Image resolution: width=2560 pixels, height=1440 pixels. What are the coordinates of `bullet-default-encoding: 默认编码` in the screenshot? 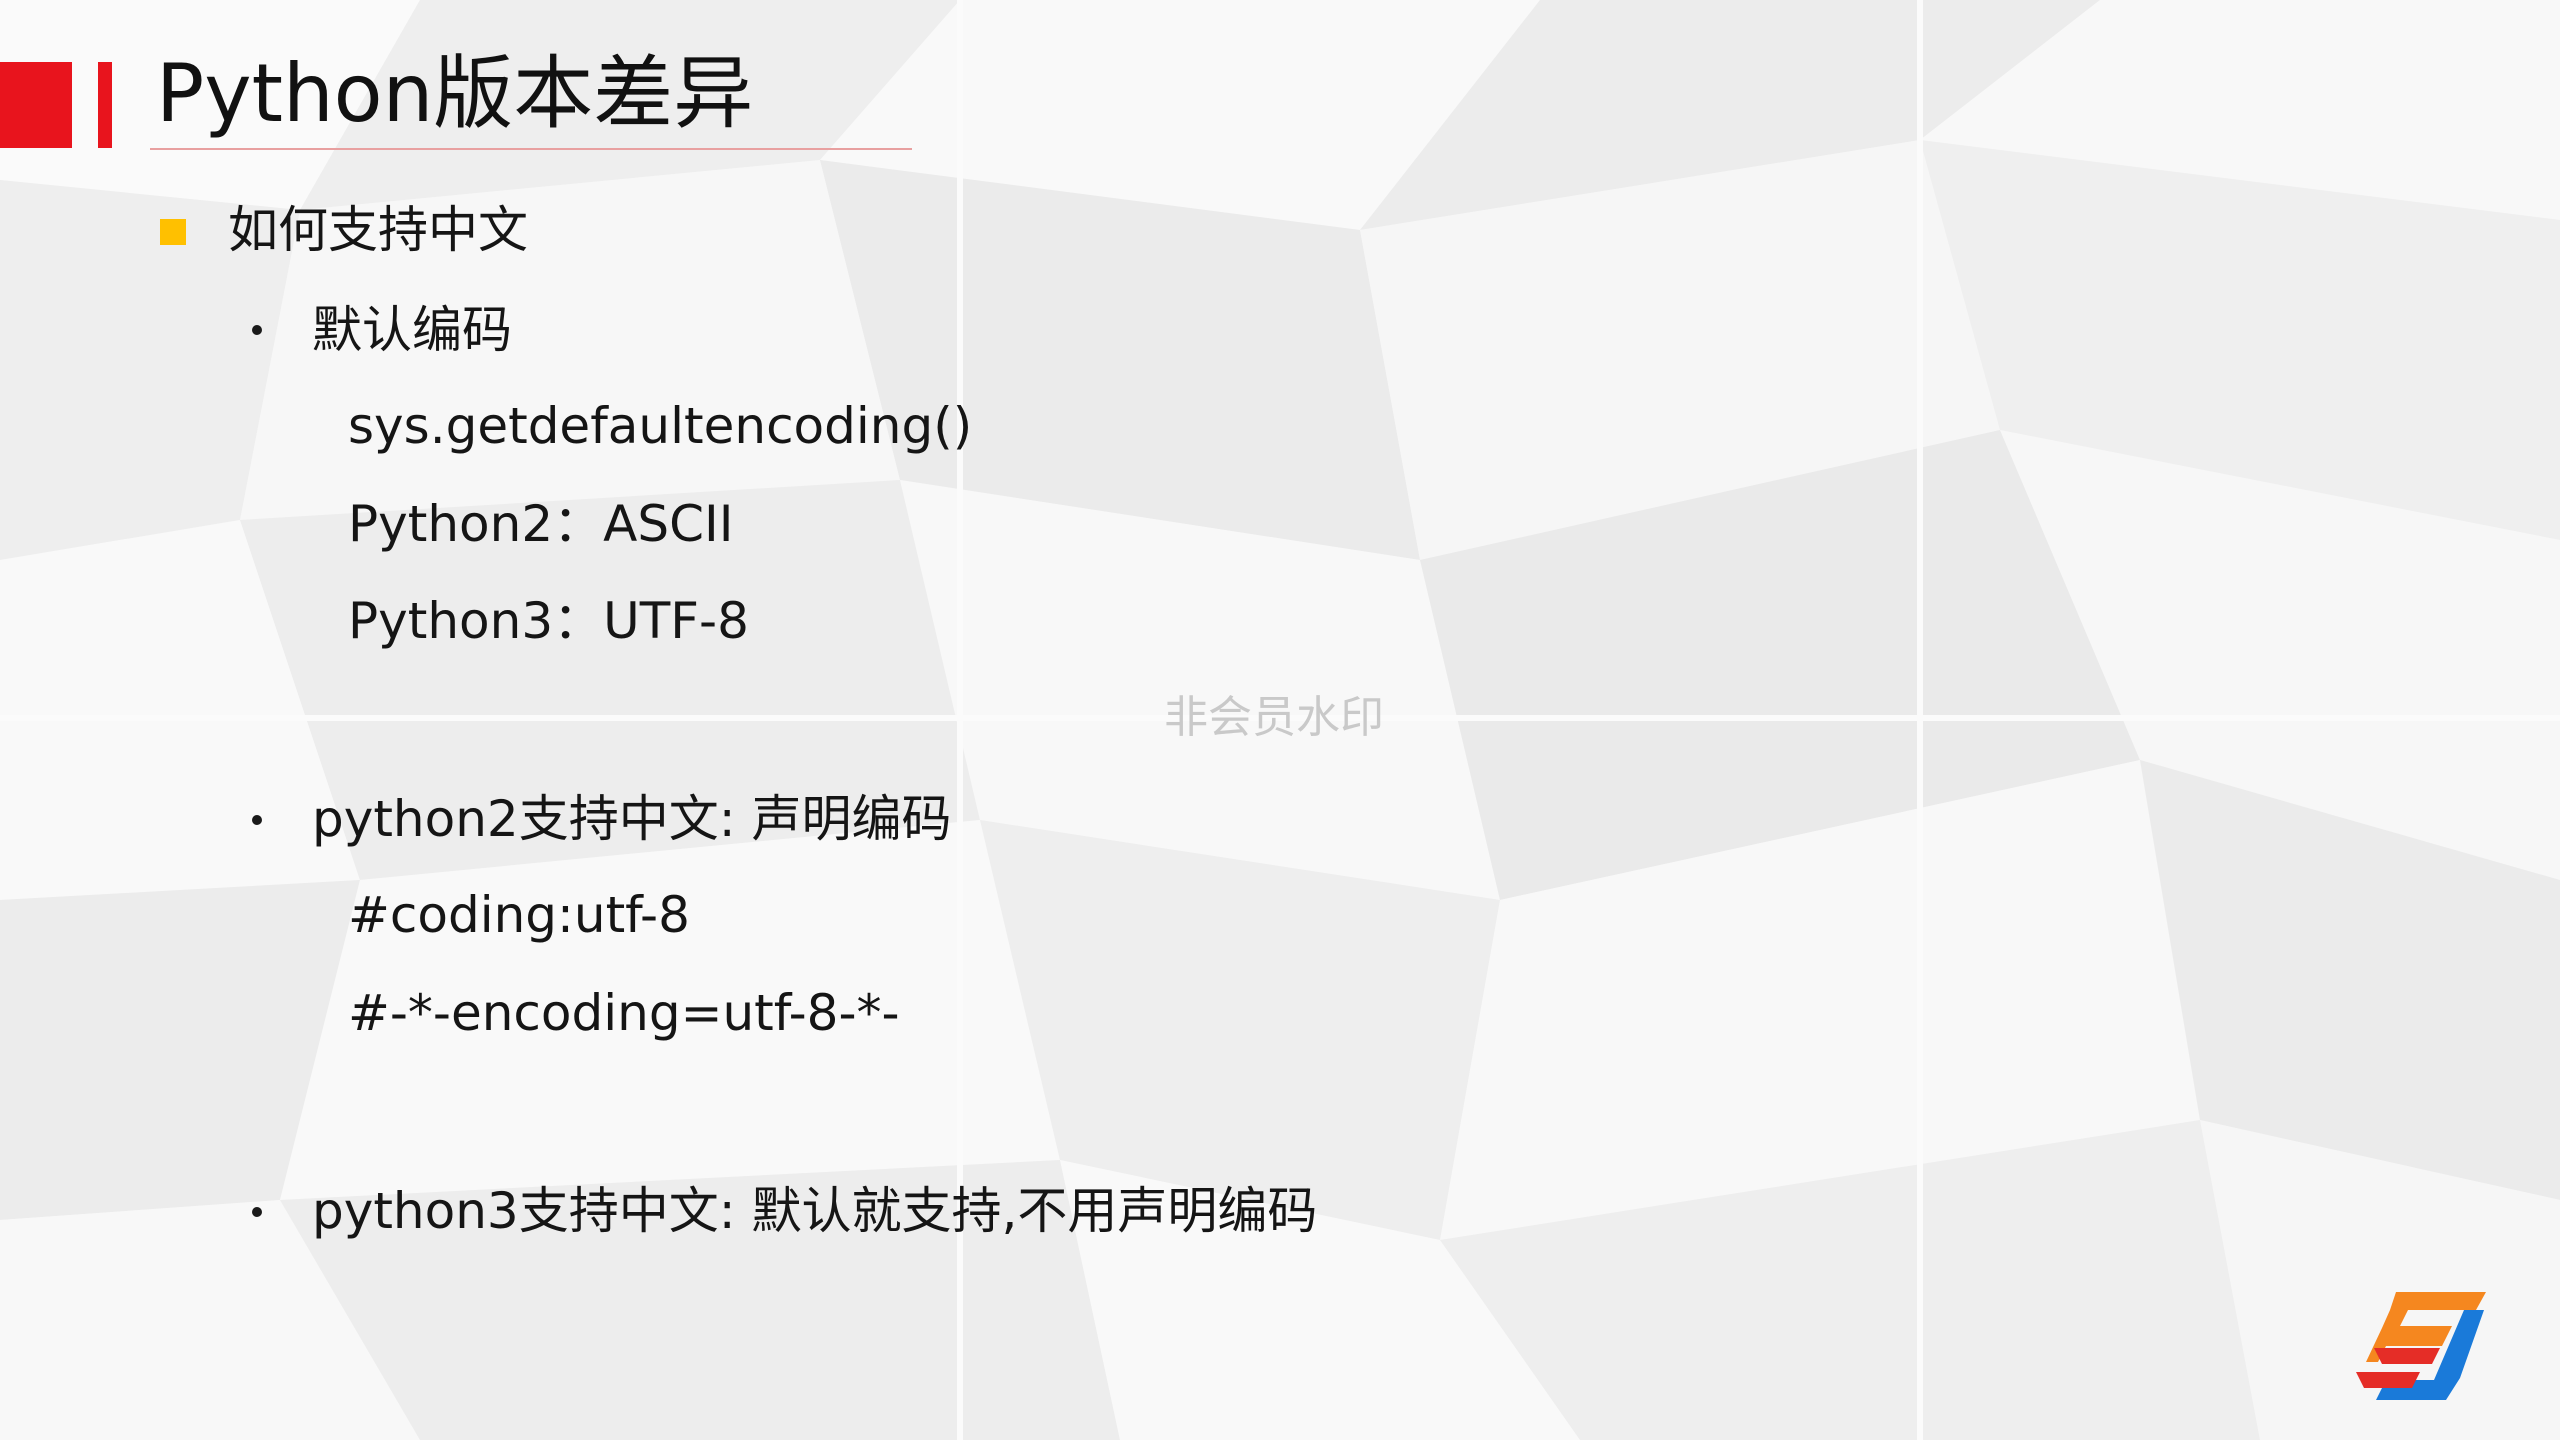 It's located at (412, 330).